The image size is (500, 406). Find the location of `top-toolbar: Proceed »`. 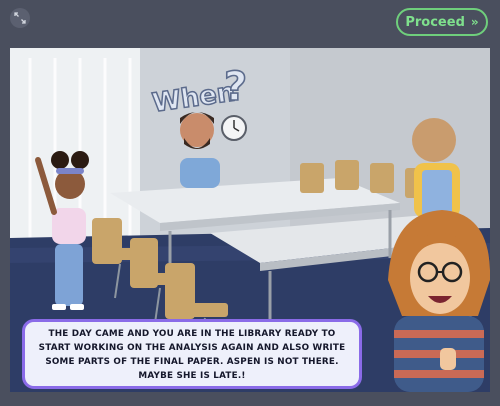

top-toolbar: Proceed » is located at coordinates (250, 24).